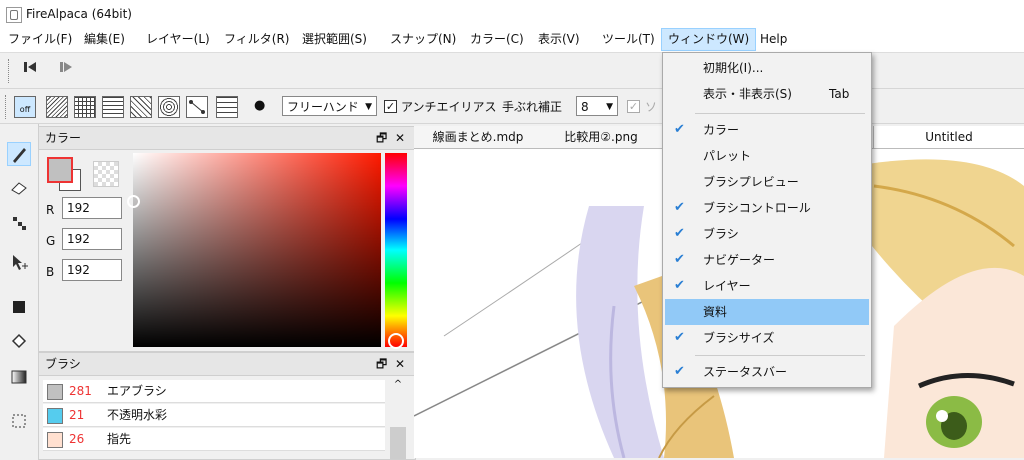 The image size is (1024, 460). What do you see at coordinates (197, 107) in the screenshot?
I see `curve-pattern-icon` at bounding box center [197, 107].